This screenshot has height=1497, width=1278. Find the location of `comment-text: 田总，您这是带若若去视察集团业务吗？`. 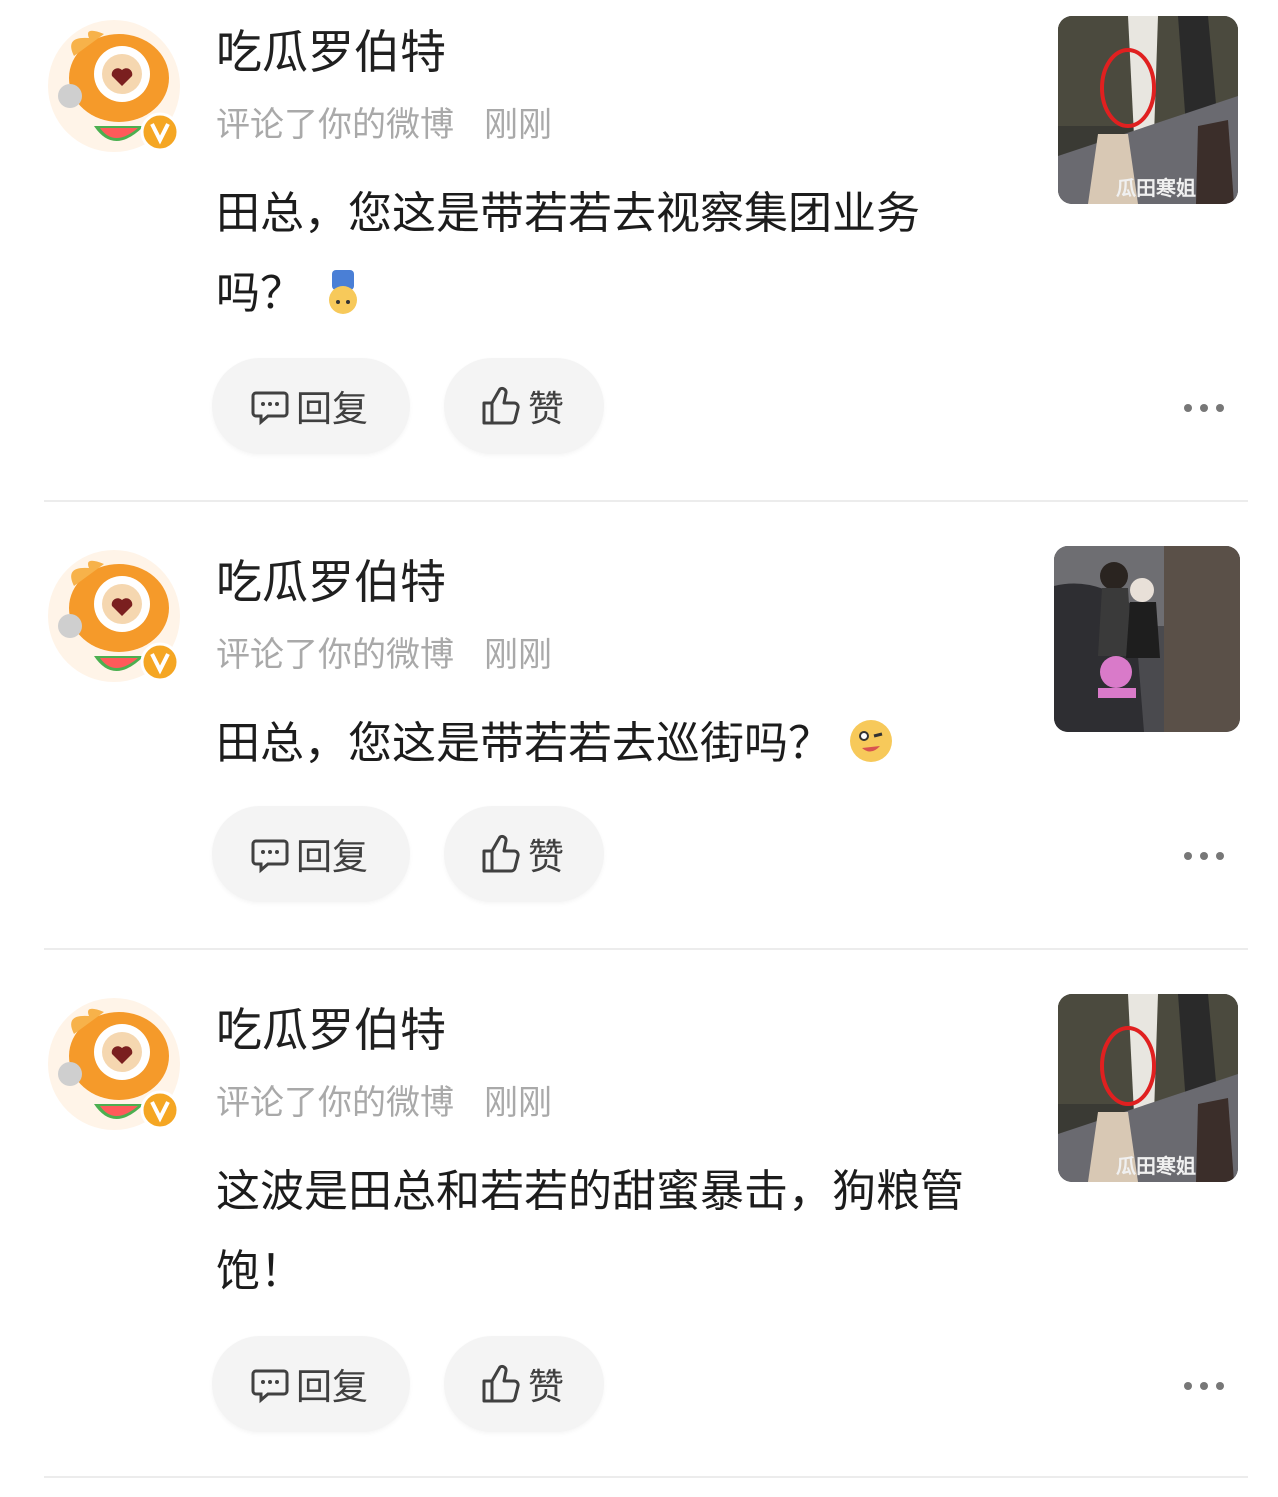

comment-text: 田总，您这是带若若去视察集团业务吗？ is located at coordinates (568, 253).